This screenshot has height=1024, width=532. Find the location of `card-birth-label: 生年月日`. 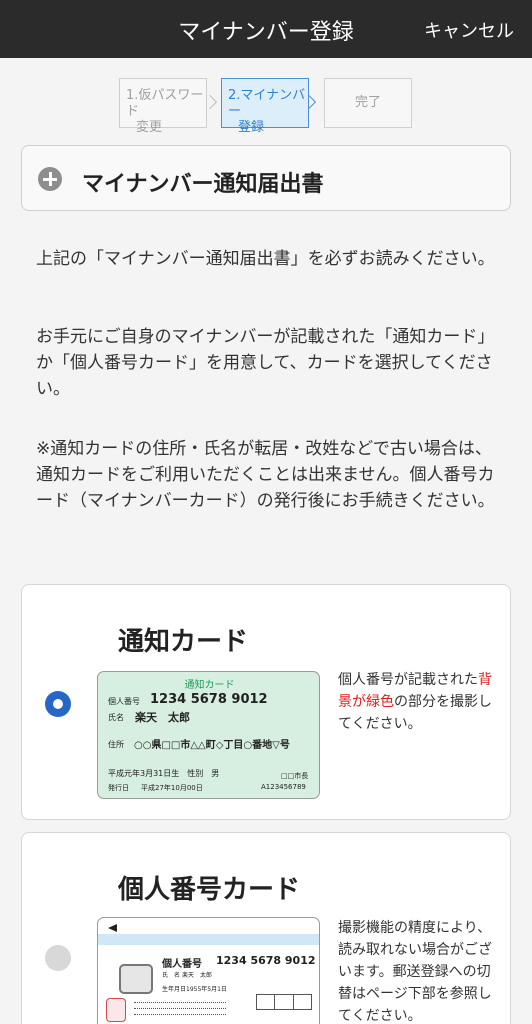

card-birth-label: 生年月日 is located at coordinates (174, 989).